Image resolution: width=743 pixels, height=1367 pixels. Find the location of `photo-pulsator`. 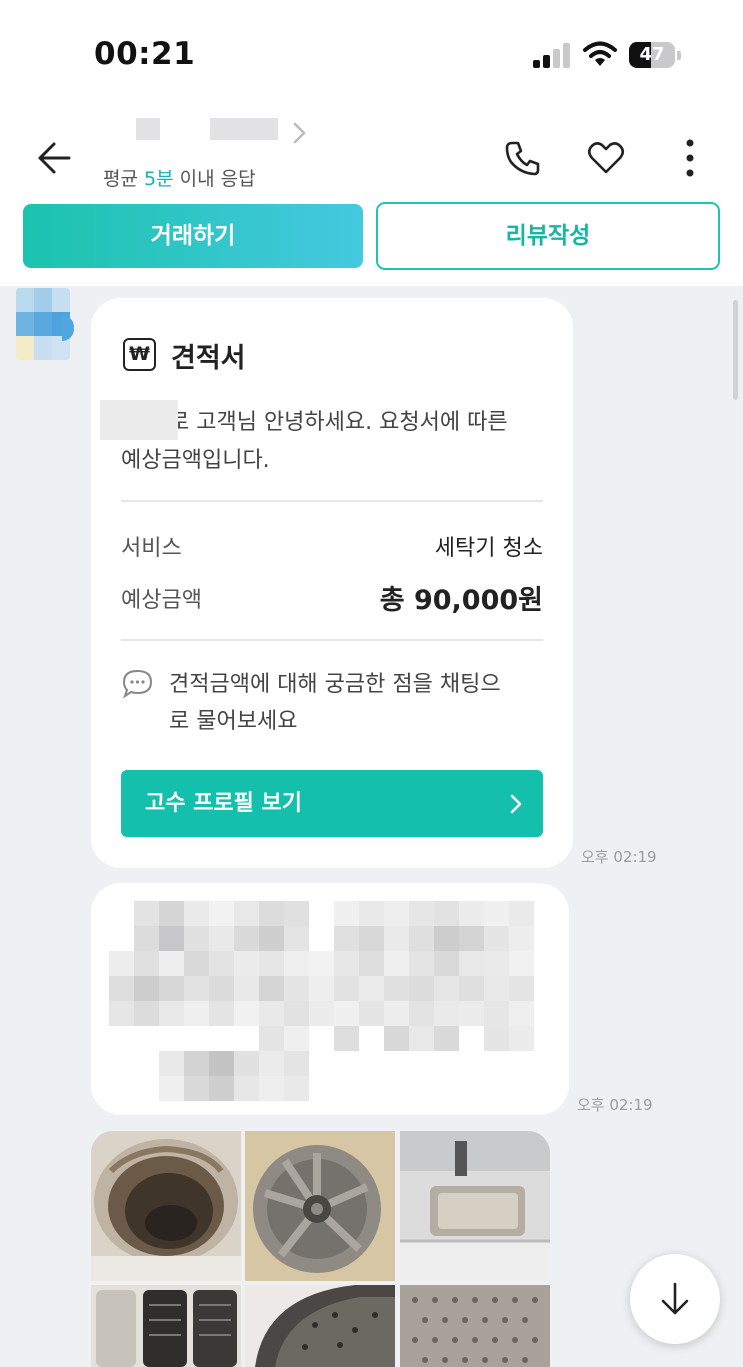

photo-pulsator is located at coordinates (320, 1206).